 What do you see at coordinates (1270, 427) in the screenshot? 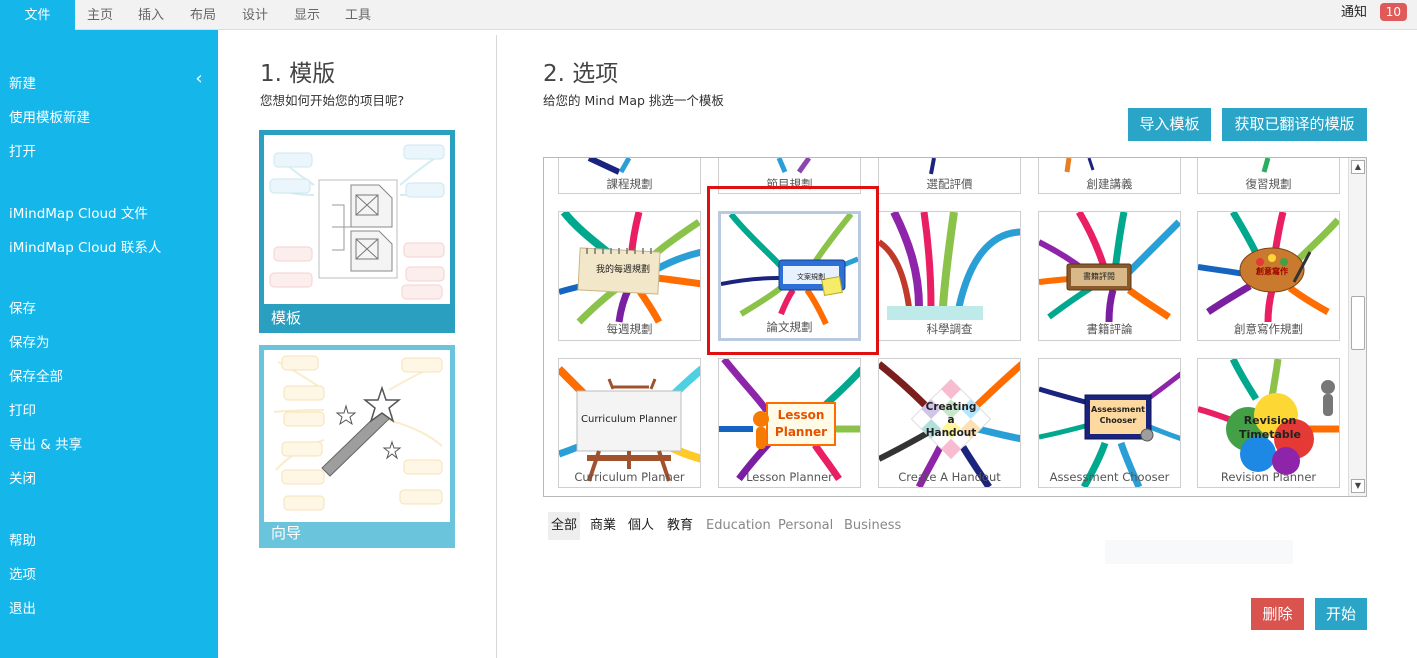
I see `template-center-text: Revision Timetable` at bounding box center [1270, 427].